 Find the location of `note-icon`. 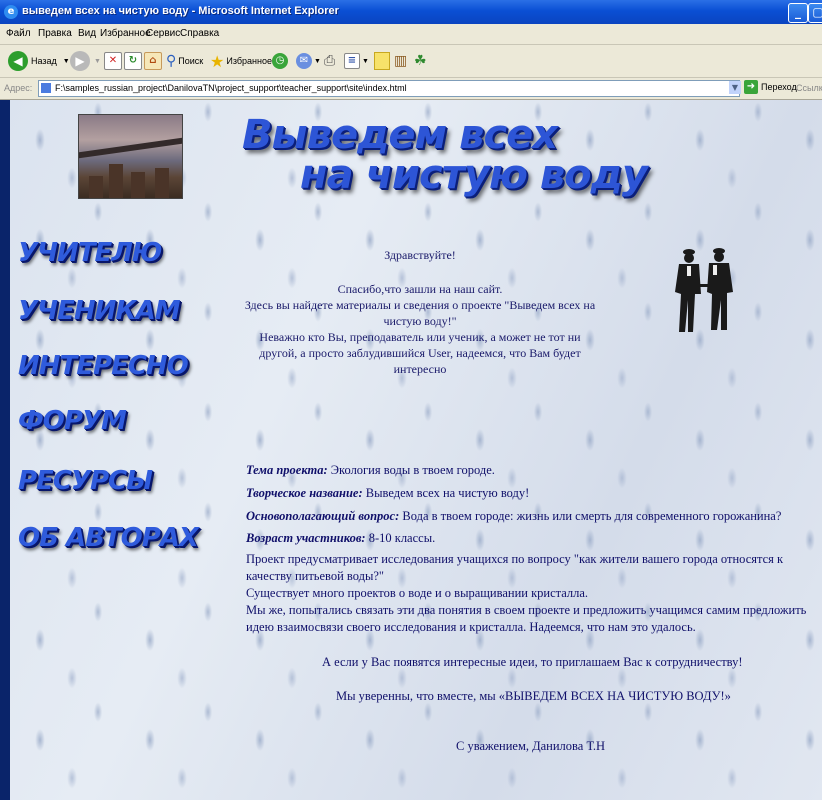

note-icon is located at coordinates (382, 61).